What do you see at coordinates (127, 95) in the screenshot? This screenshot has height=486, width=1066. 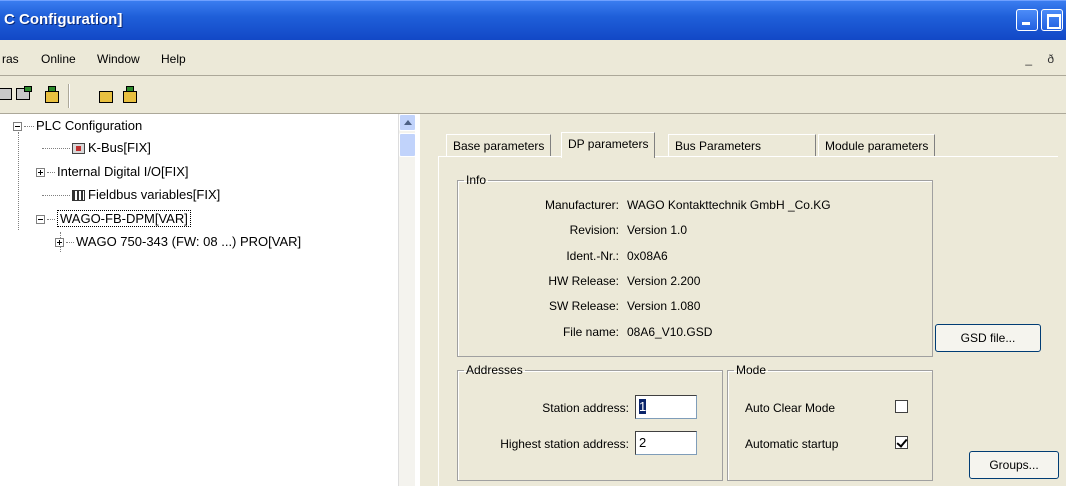 I see `toolbar-upload-icon` at bounding box center [127, 95].